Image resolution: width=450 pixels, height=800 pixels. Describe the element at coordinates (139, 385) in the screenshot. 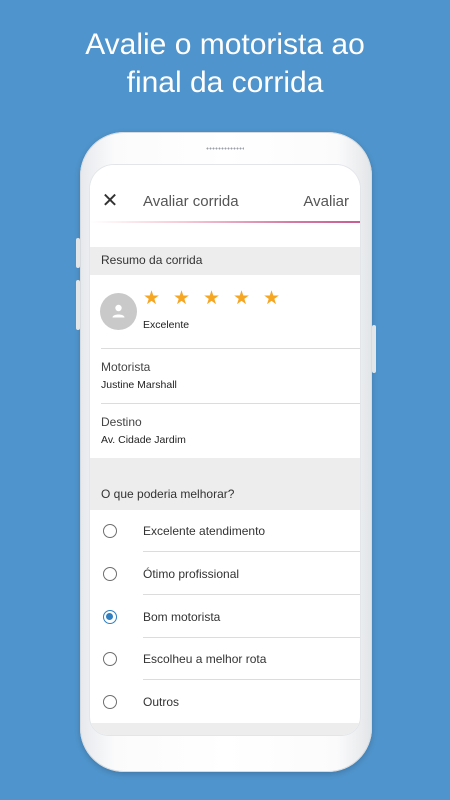

I see `driver-name: Justine Marshall` at that location.